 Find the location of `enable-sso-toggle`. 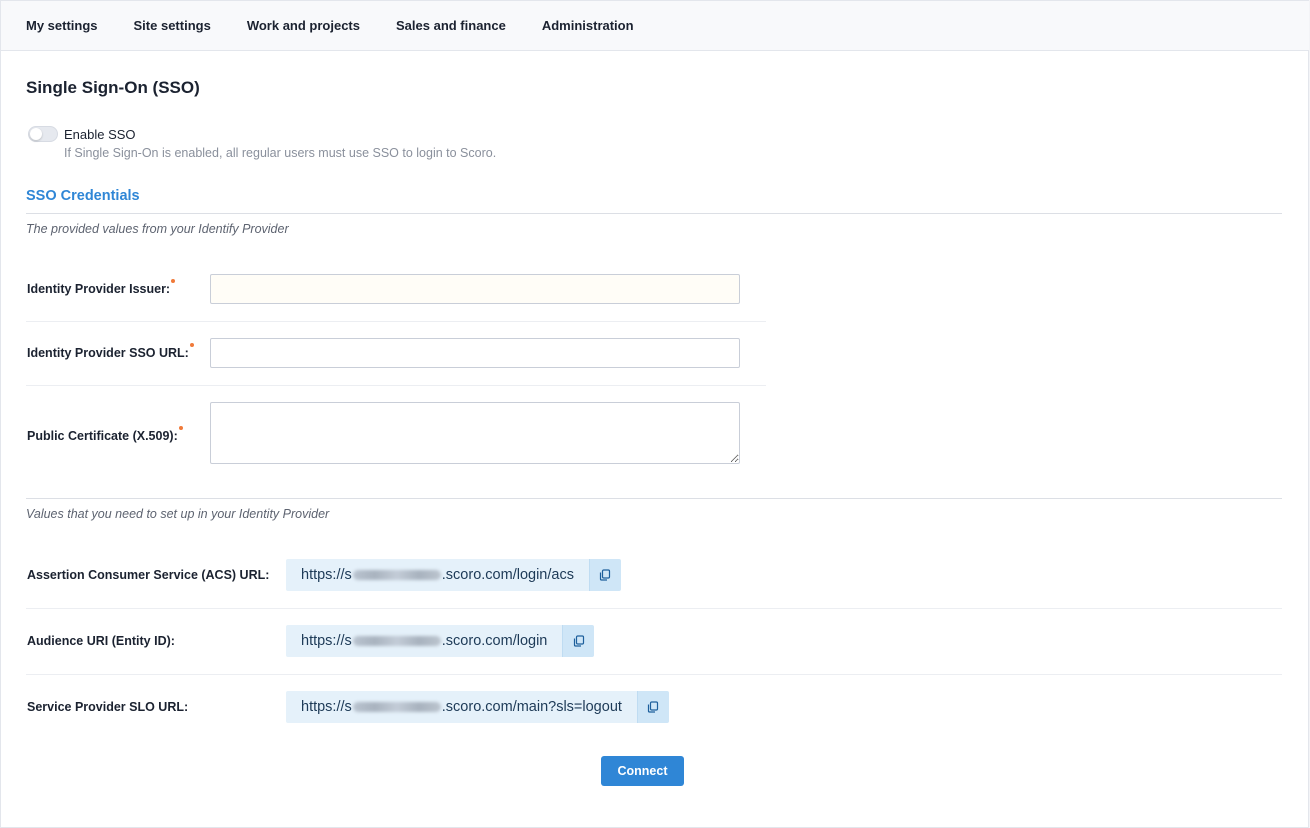

enable-sso-toggle is located at coordinates (43, 134).